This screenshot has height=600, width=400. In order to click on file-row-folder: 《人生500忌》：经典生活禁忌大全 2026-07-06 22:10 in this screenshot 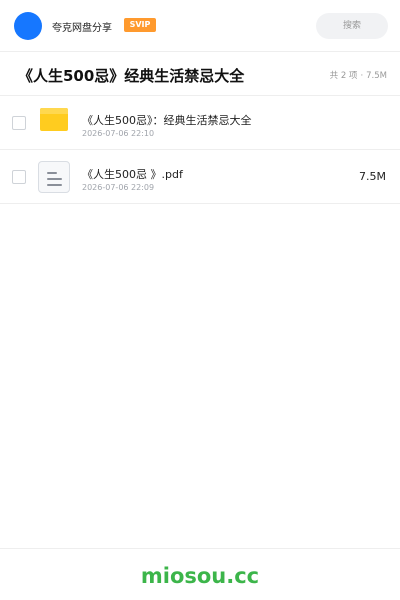, I will do `click(200, 123)`.